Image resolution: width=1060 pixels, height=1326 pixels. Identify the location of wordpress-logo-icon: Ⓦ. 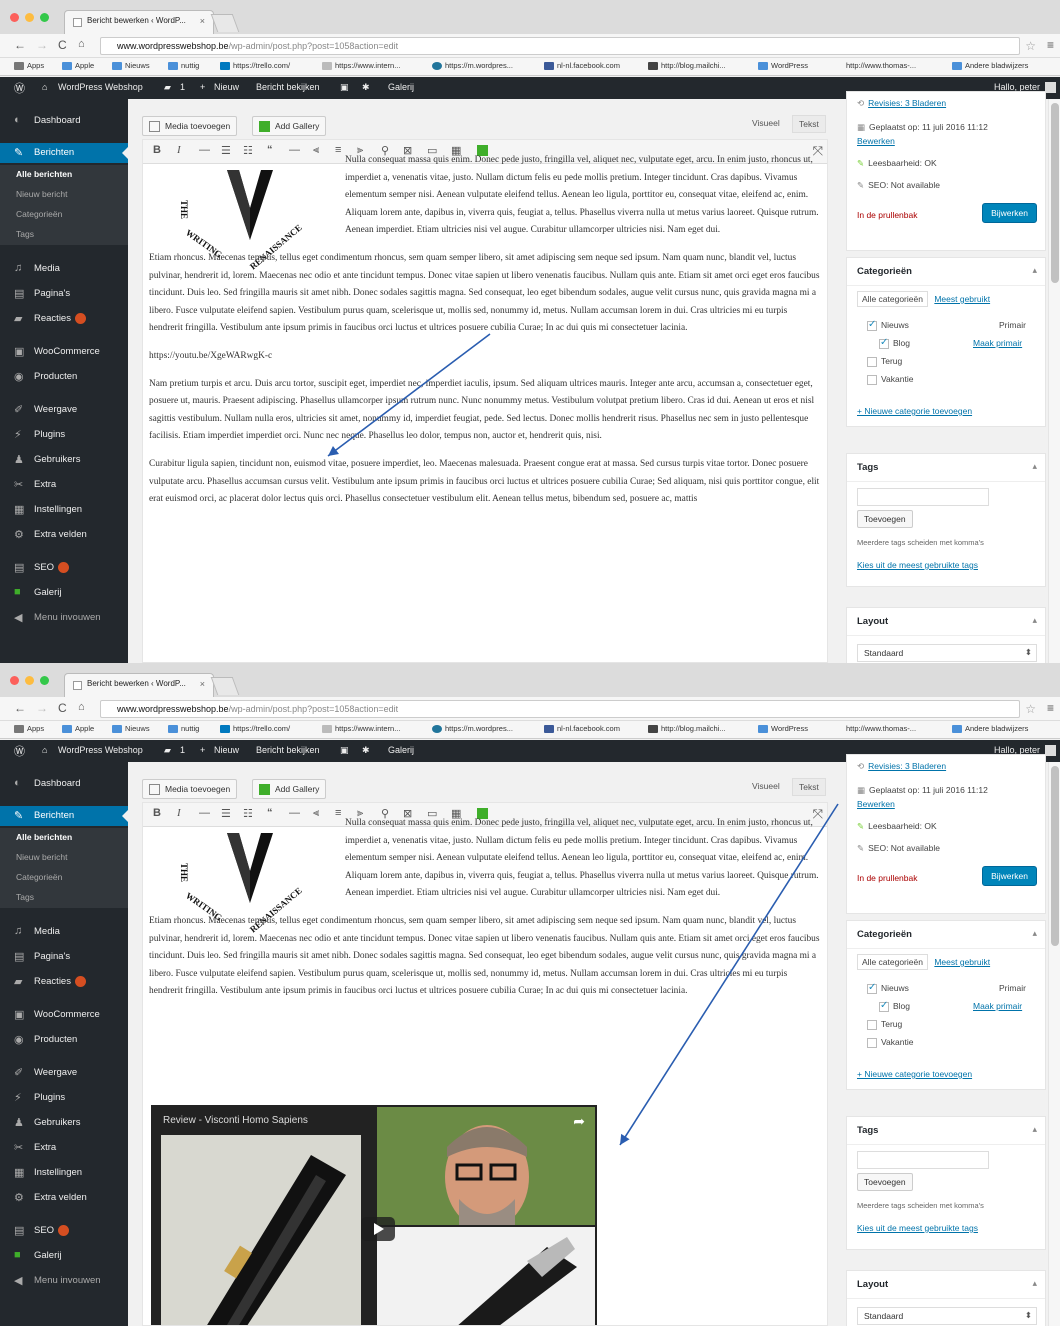
(19, 88).